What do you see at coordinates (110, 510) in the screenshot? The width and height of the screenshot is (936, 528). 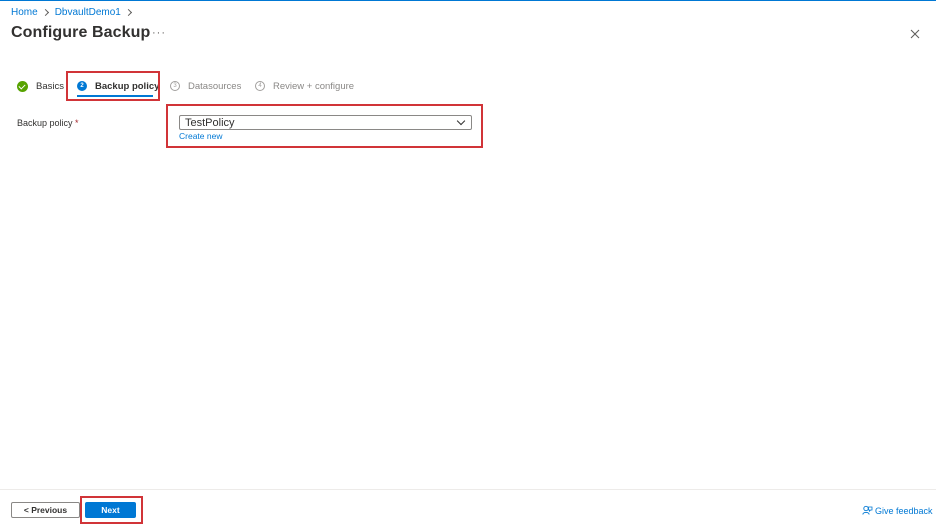 I see `next-button: Next` at bounding box center [110, 510].